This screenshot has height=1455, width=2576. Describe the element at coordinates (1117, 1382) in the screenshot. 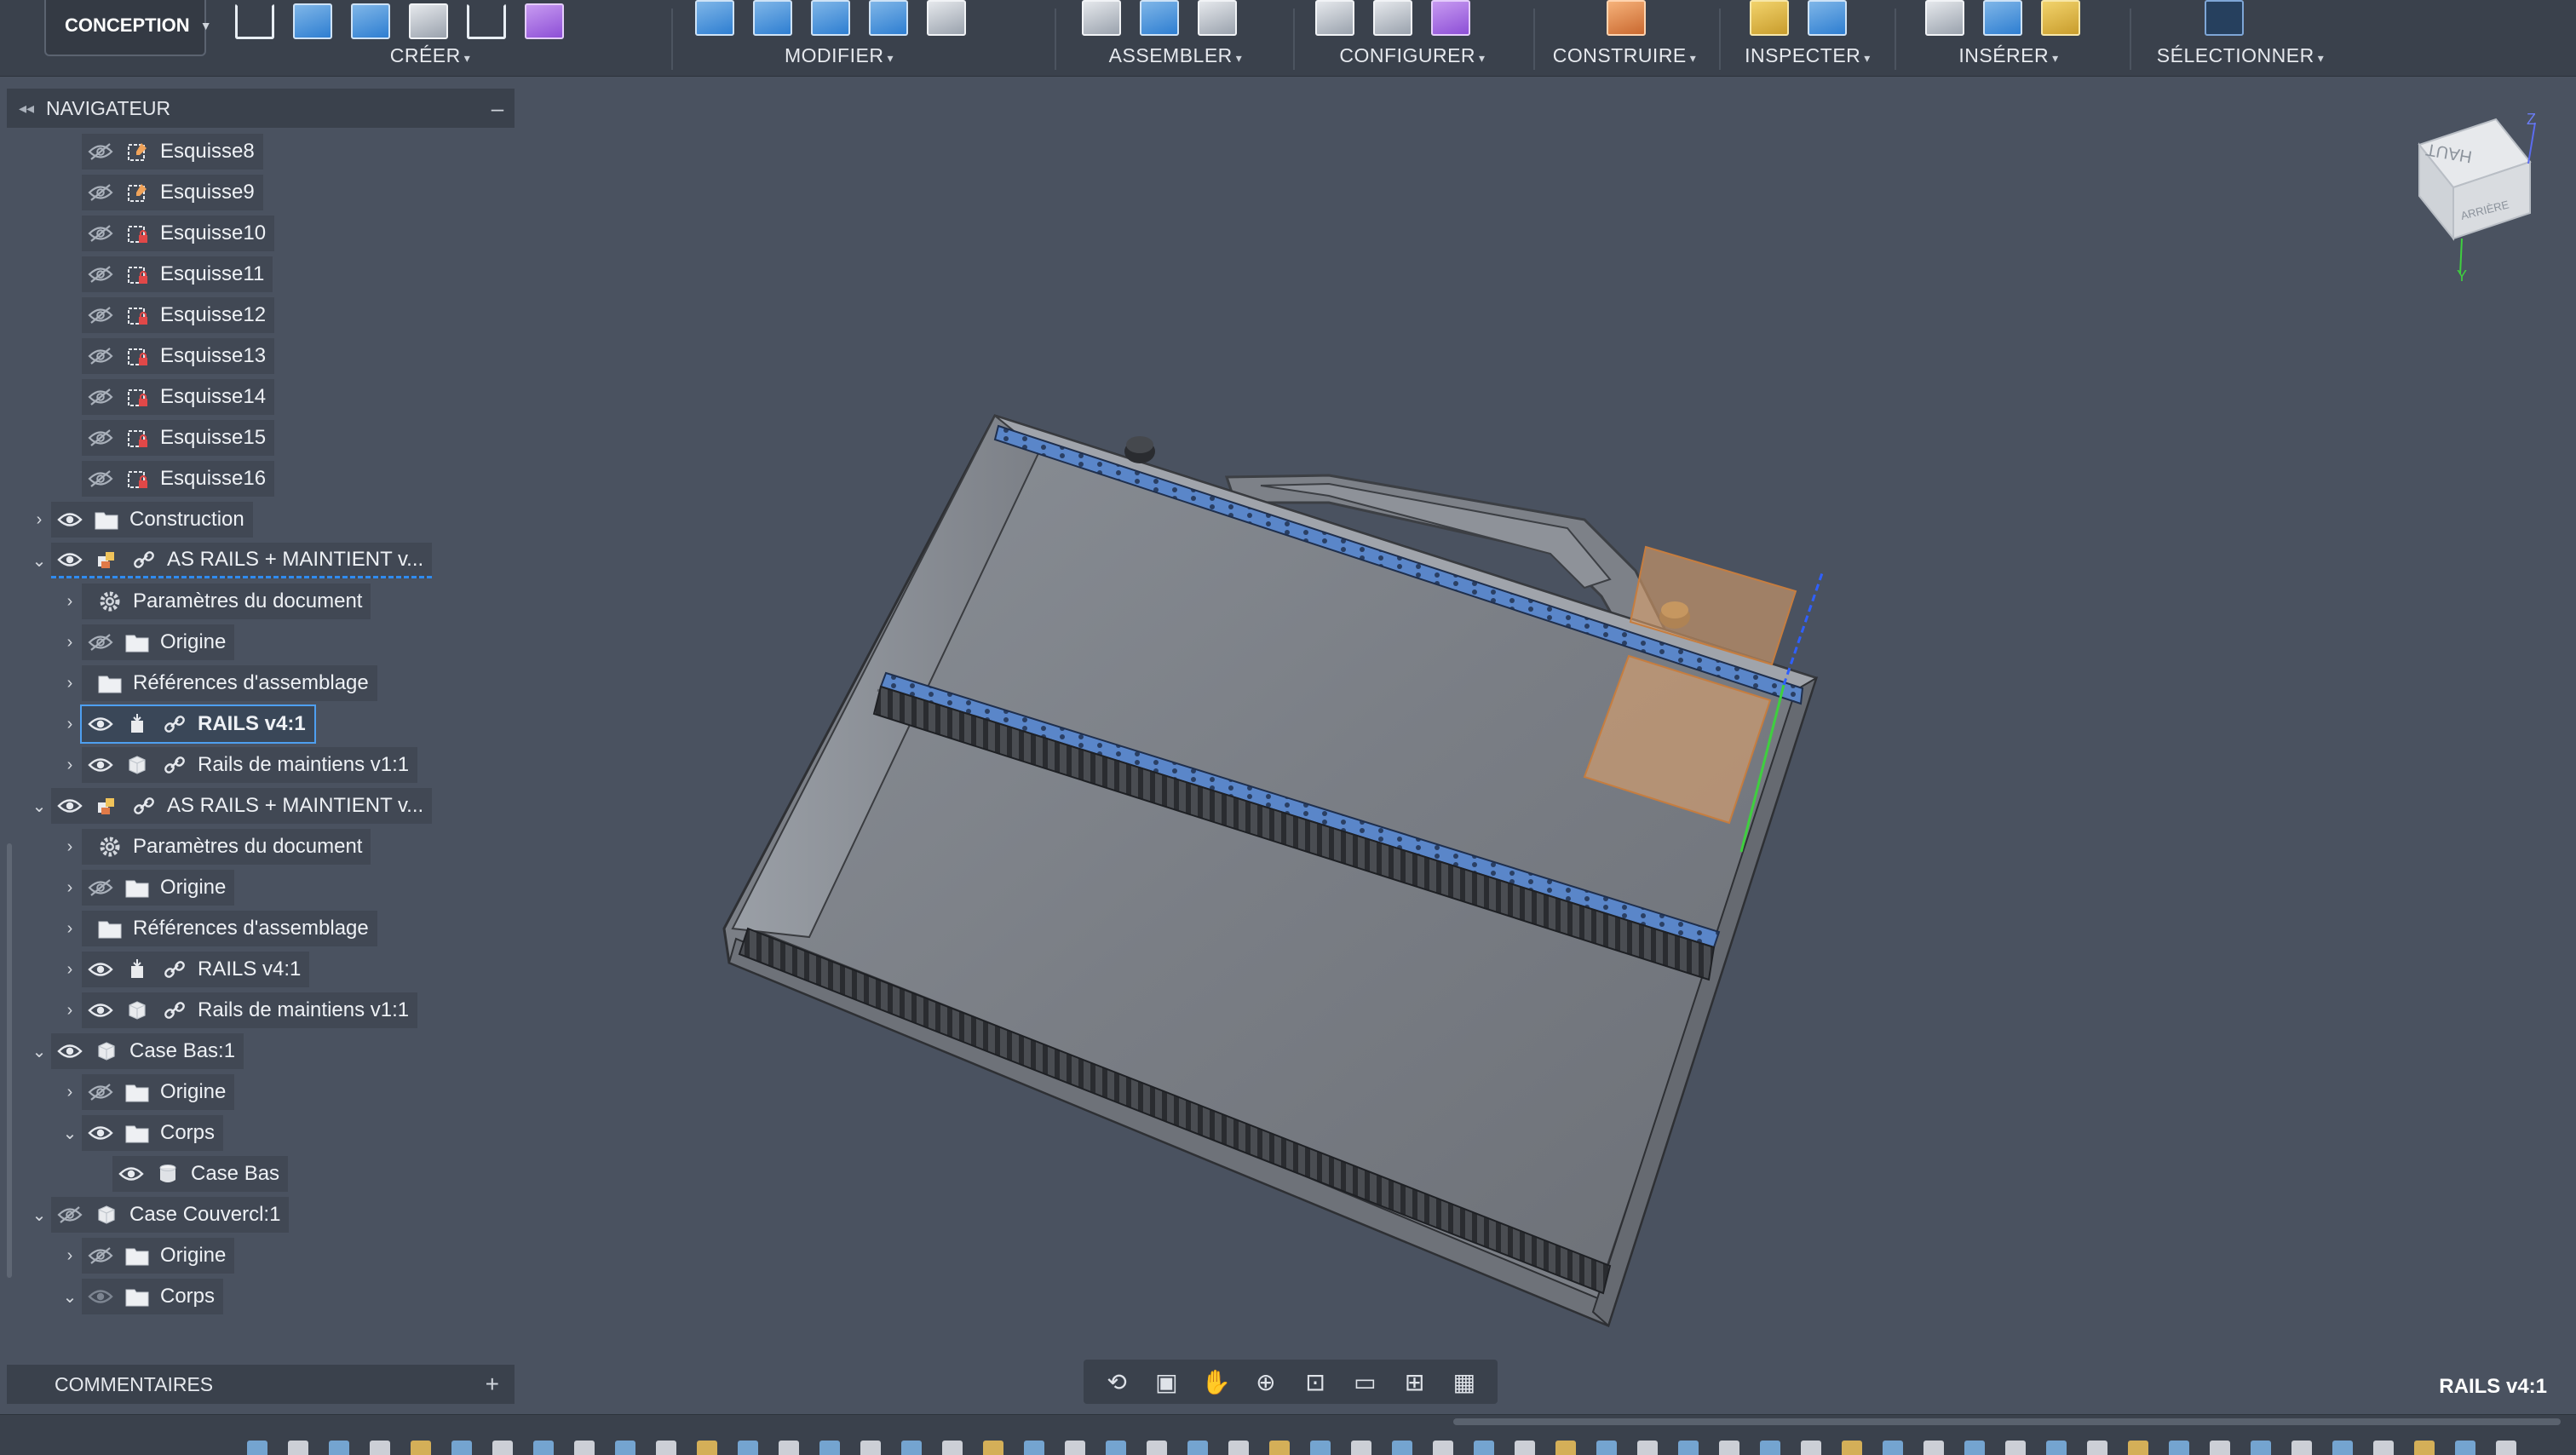

I see `orbit-icon: ⟲` at that location.